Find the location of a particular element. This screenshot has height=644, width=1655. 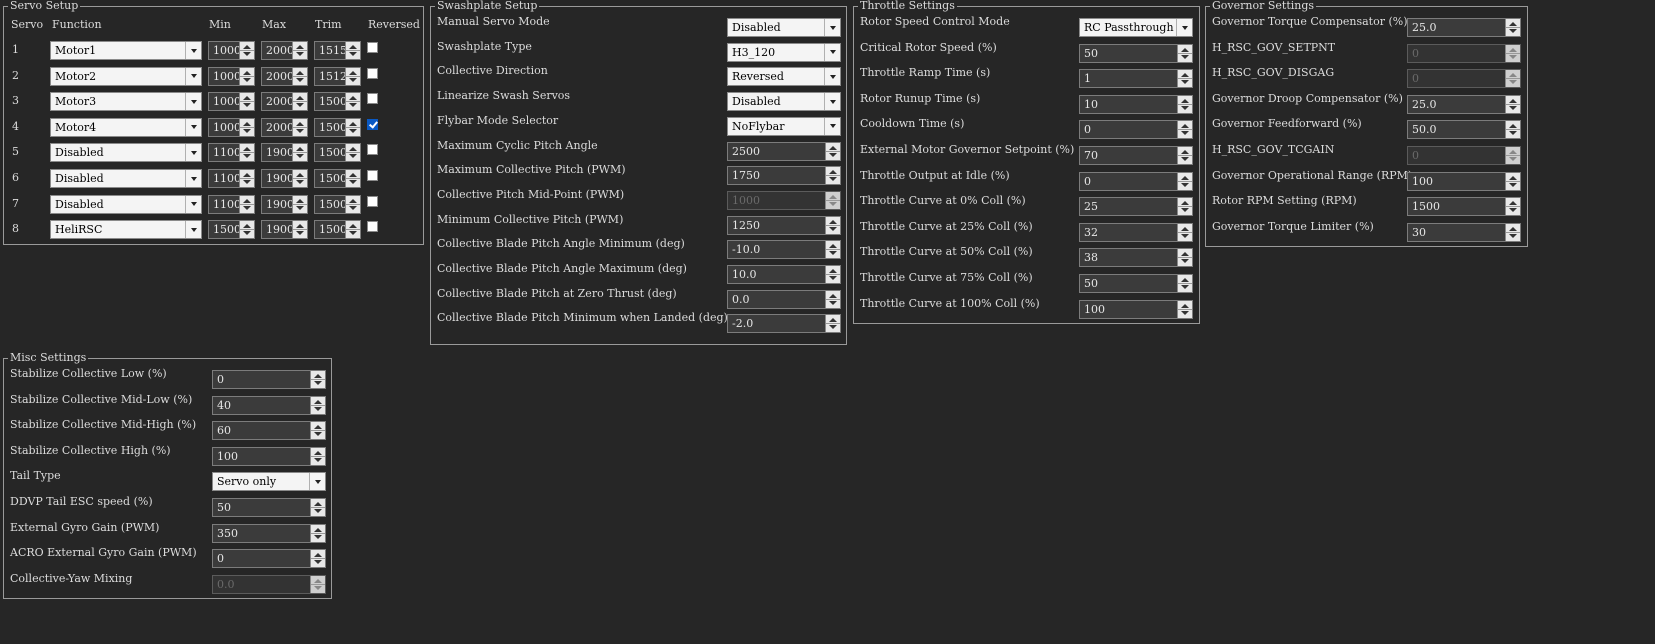

throttle-field-input: 25 is located at coordinates (1136, 207).